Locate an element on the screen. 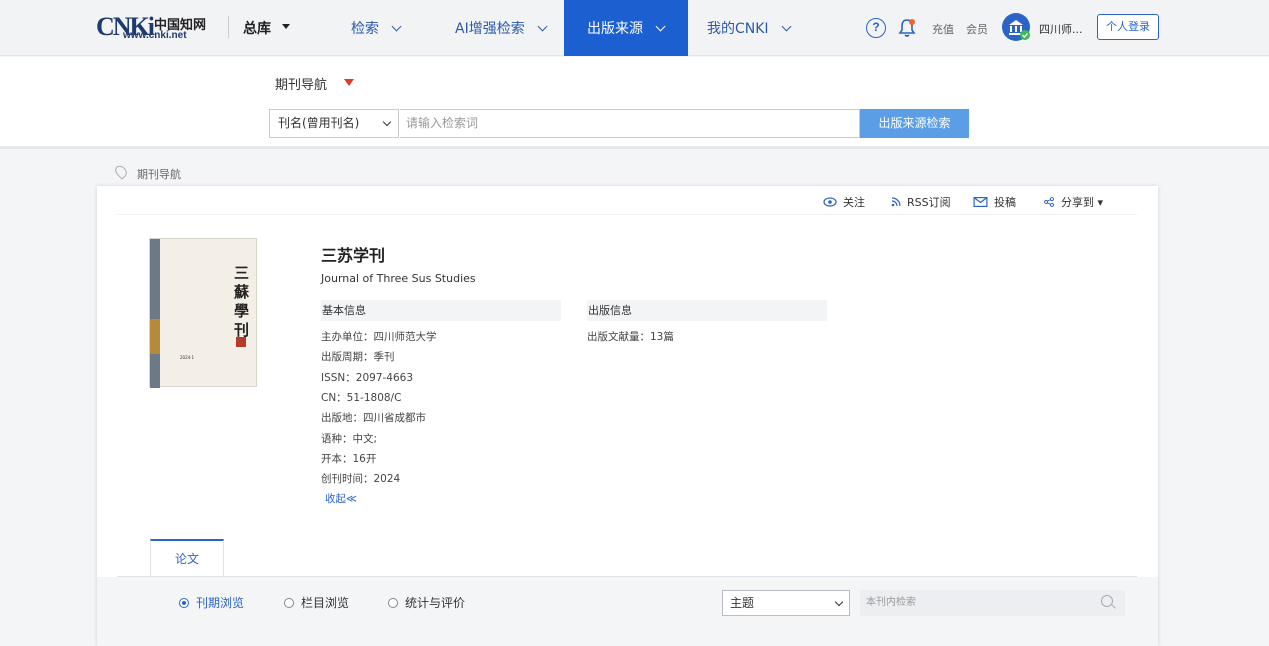  divider is located at coordinates (228, 27).